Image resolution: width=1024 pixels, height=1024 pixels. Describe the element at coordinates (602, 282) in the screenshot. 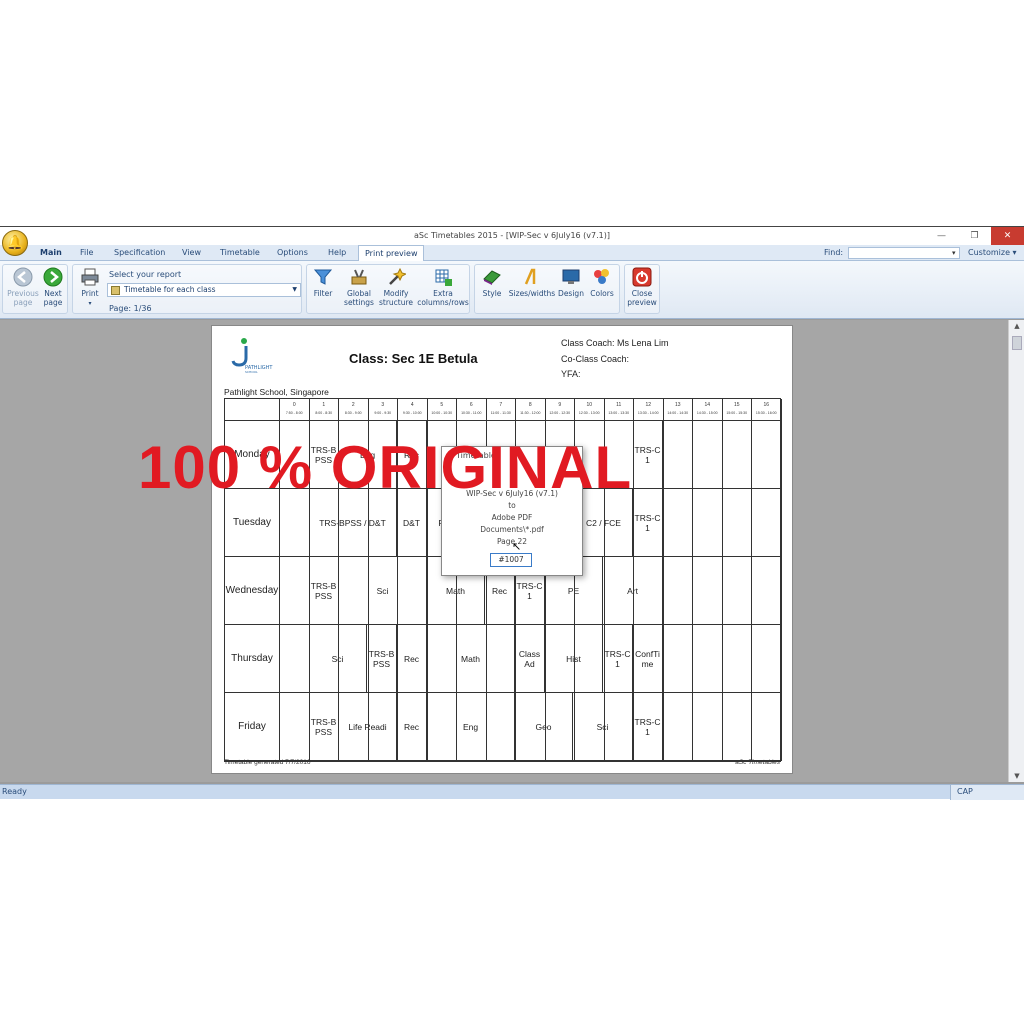

I see `colors-button: Colors` at that location.